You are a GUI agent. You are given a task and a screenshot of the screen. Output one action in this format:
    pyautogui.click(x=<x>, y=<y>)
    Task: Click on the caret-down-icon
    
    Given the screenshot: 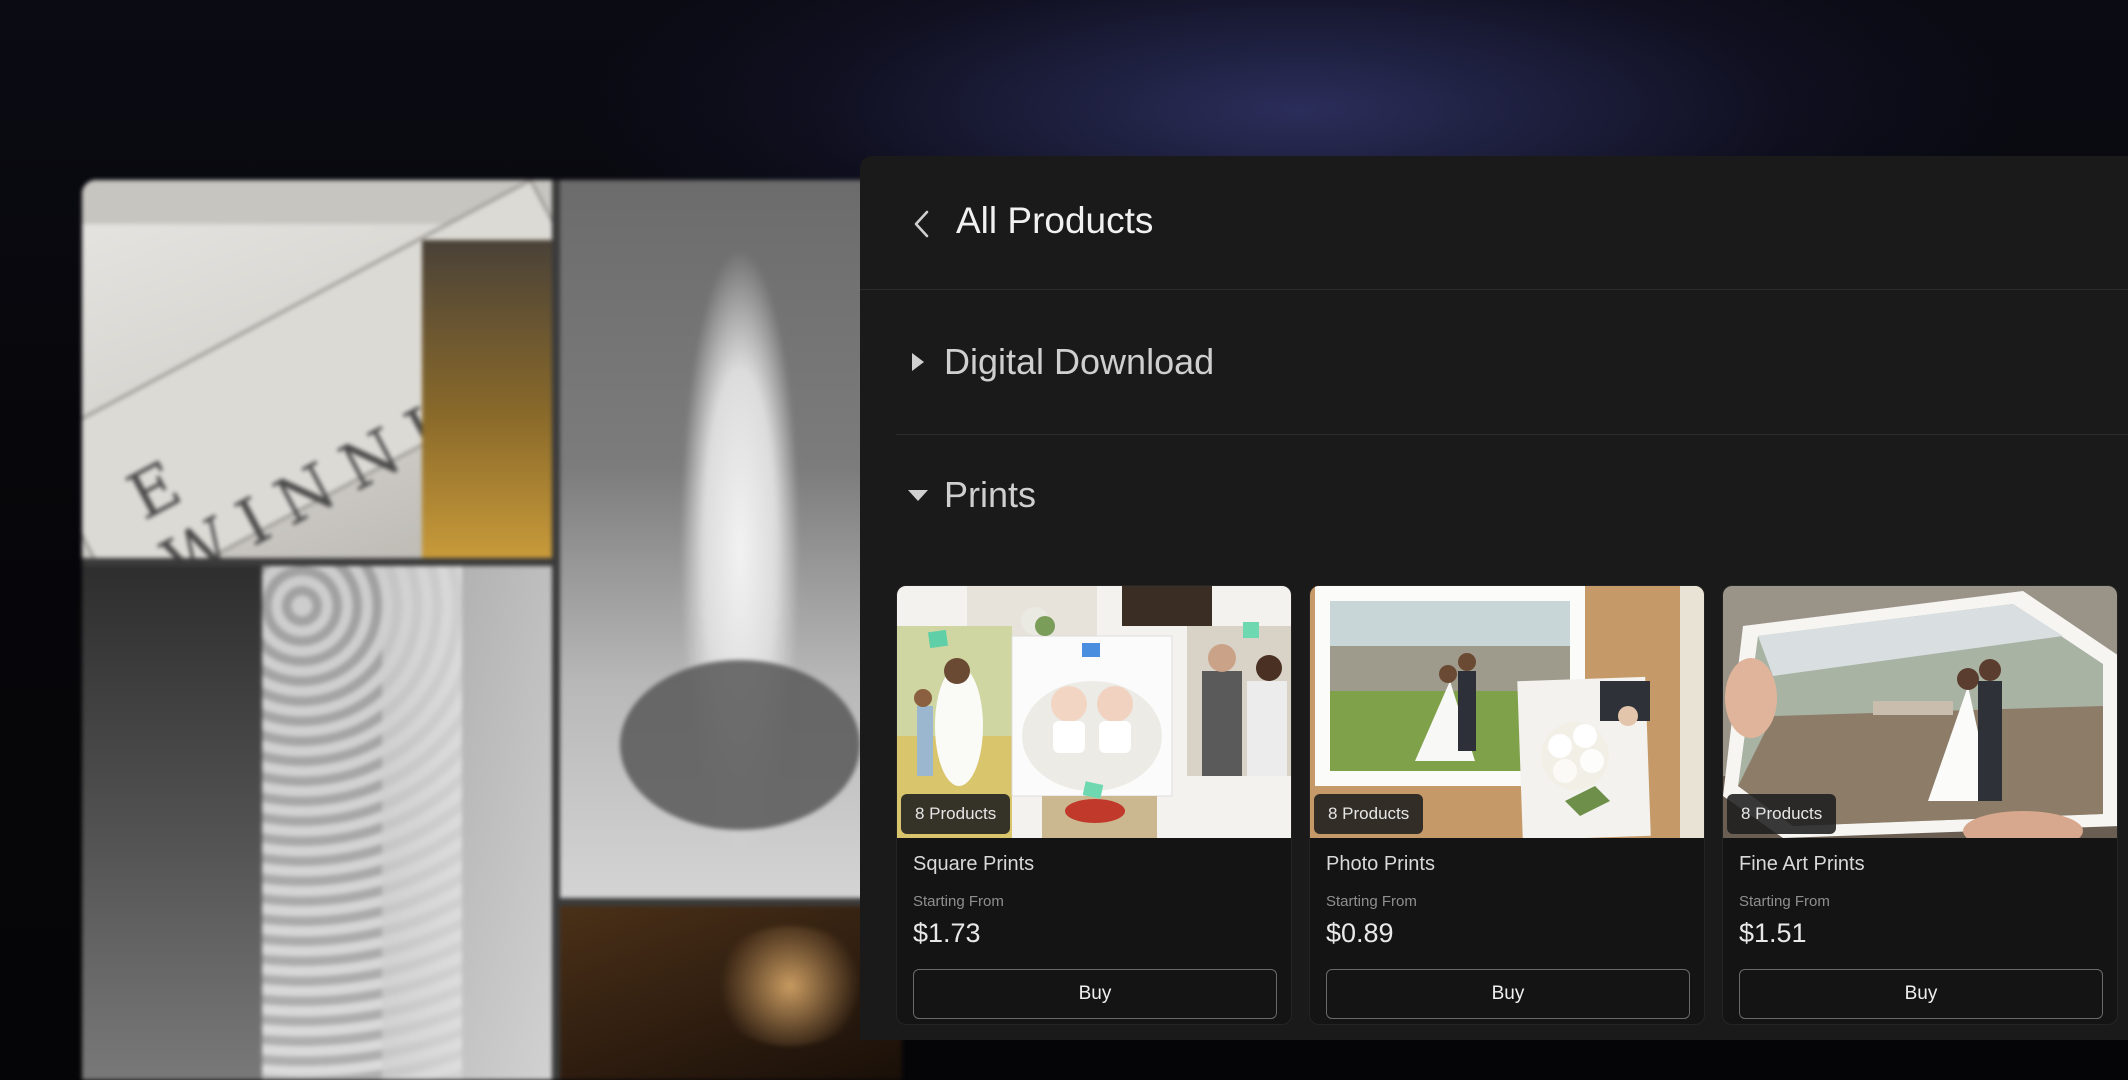 What is the action you would take?
    pyautogui.click(x=918, y=495)
    